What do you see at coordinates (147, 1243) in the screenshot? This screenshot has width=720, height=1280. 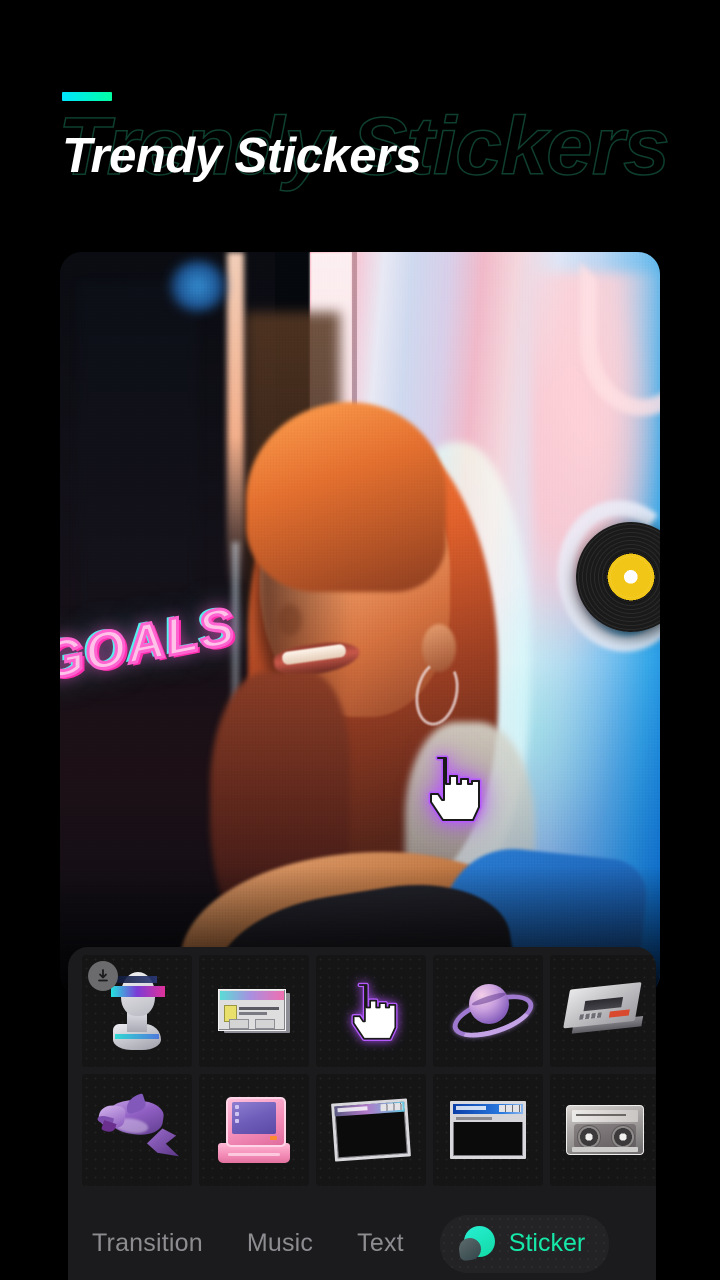 I see `tab-transition: Transition` at bounding box center [147, 1243].